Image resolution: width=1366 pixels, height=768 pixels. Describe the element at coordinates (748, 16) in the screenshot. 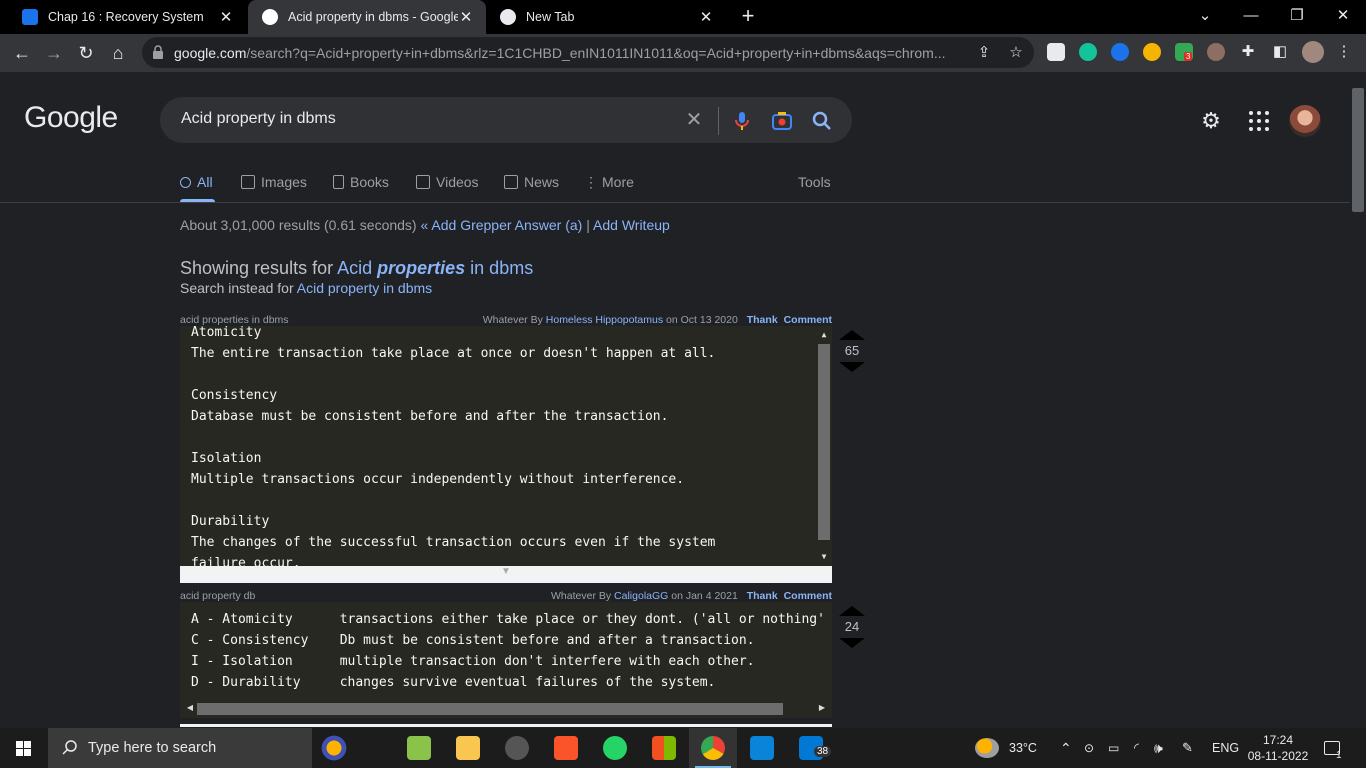

I see `new-tab-plus-icon: +` at that location.